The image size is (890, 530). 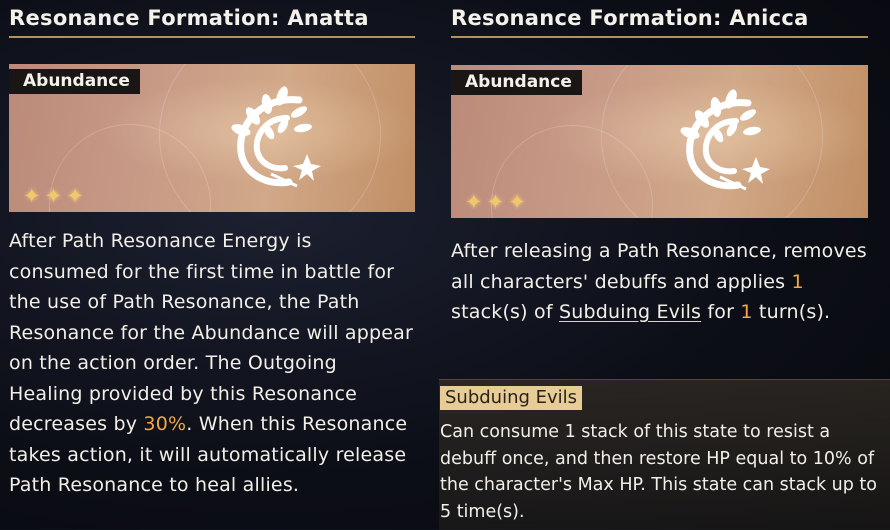 I want to click on formation-title: Resonance Formation: Anatta, so click(x=189, y=18).